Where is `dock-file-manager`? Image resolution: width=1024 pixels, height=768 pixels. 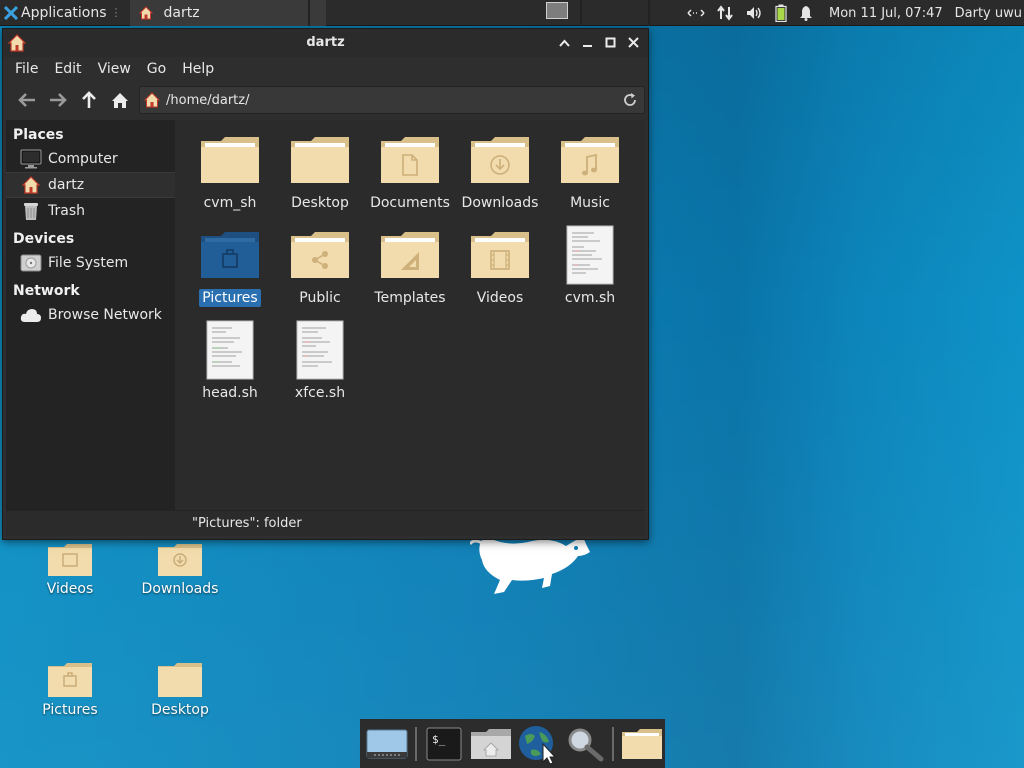
dock-file-manager is located at coordinates (641, 744).